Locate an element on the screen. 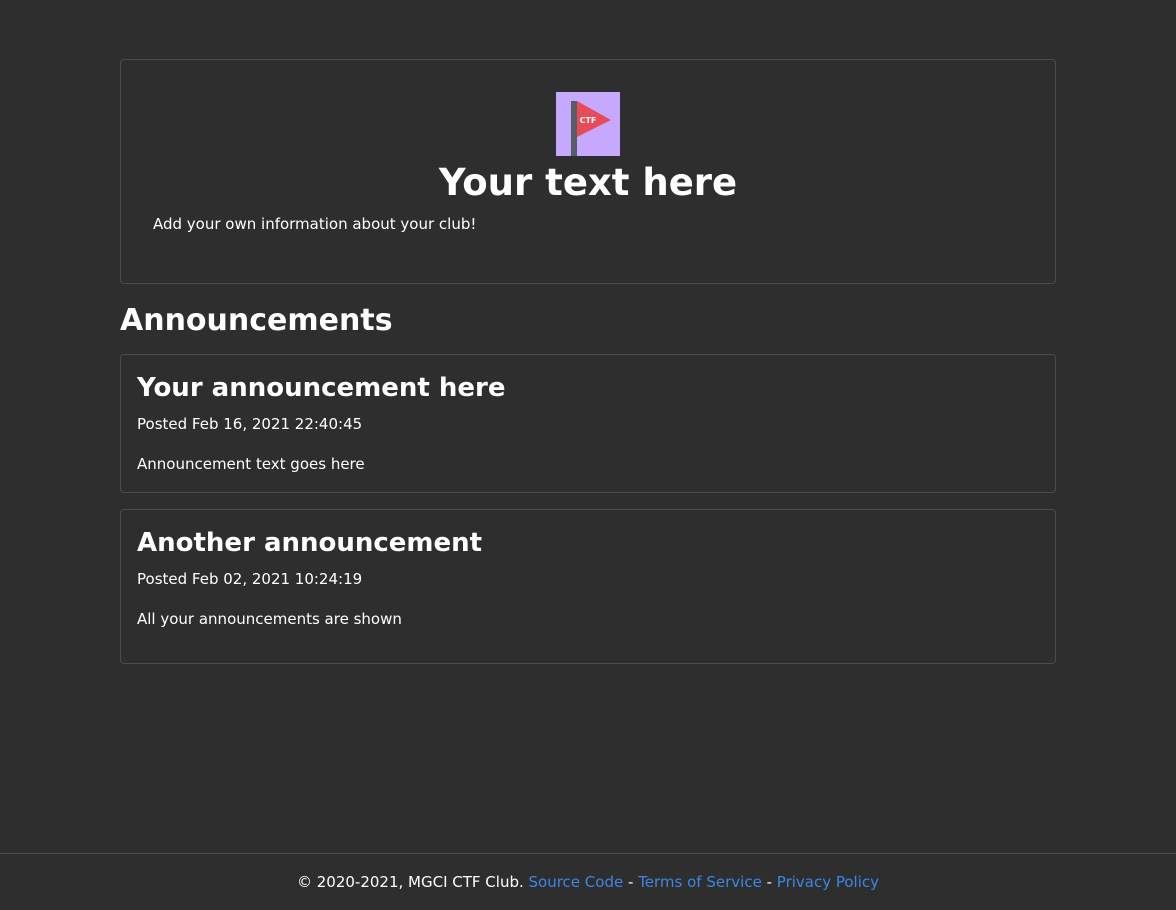 This screenshot has width=1176, height=910. copyright-text: © 2020-2021, MGCI CTF Club. is located at coordinates (410, 882).